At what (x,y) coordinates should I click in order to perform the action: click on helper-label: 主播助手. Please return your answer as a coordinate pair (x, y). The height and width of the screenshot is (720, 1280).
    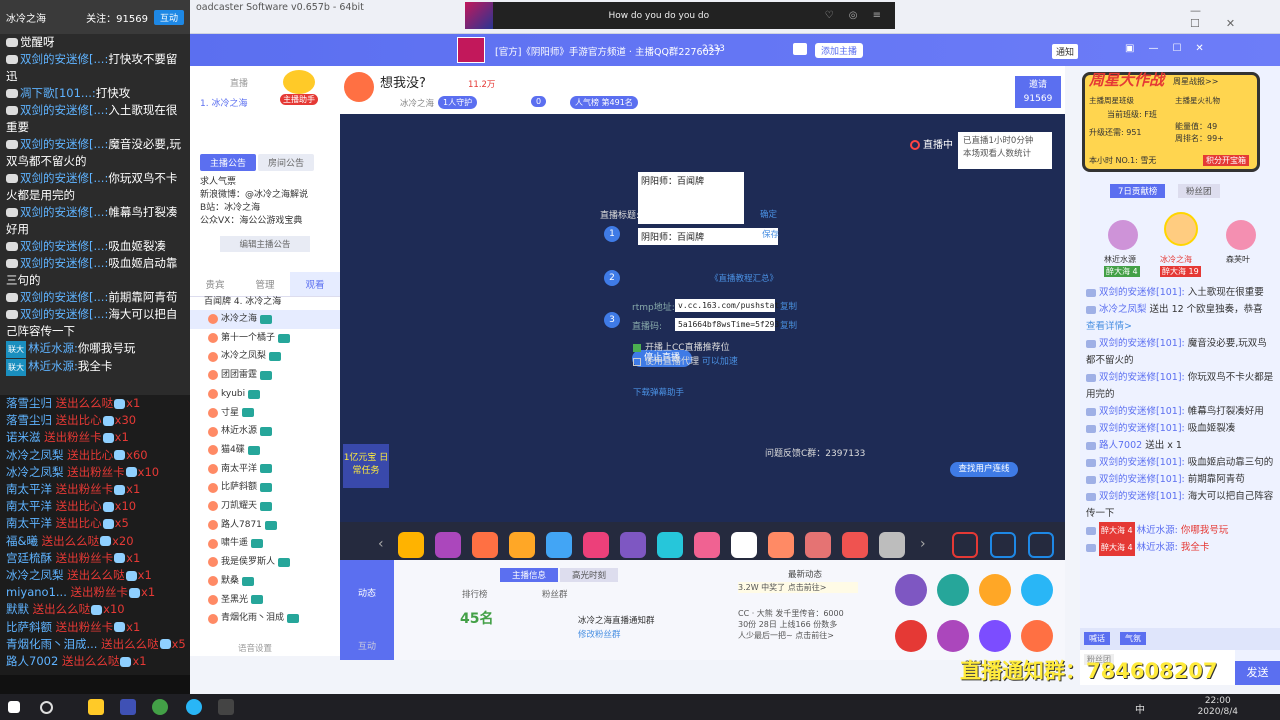
    Looking at the image, I should click on (299, 99).